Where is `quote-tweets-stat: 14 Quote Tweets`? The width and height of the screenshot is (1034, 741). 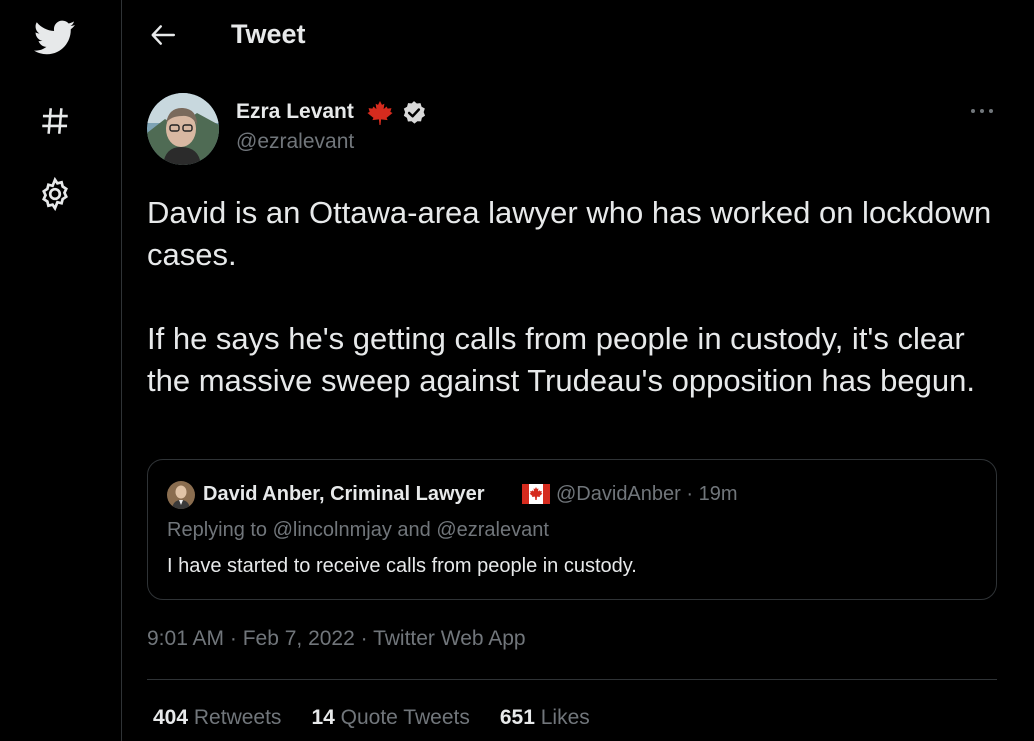 quote-tweets-stat: 14 Quote Tweets is located at coordinates (390, 718).